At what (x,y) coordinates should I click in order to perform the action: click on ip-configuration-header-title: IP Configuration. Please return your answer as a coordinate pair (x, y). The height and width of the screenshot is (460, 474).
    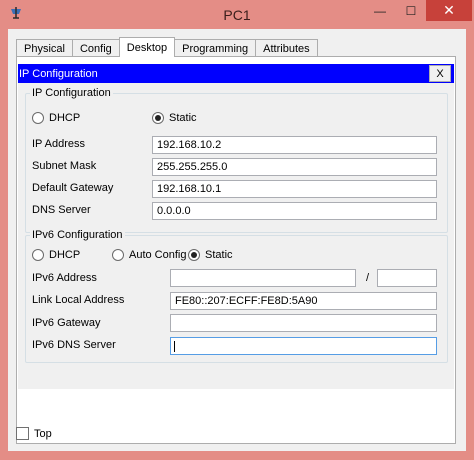
    Looking at the image, I should click on (58, 73).